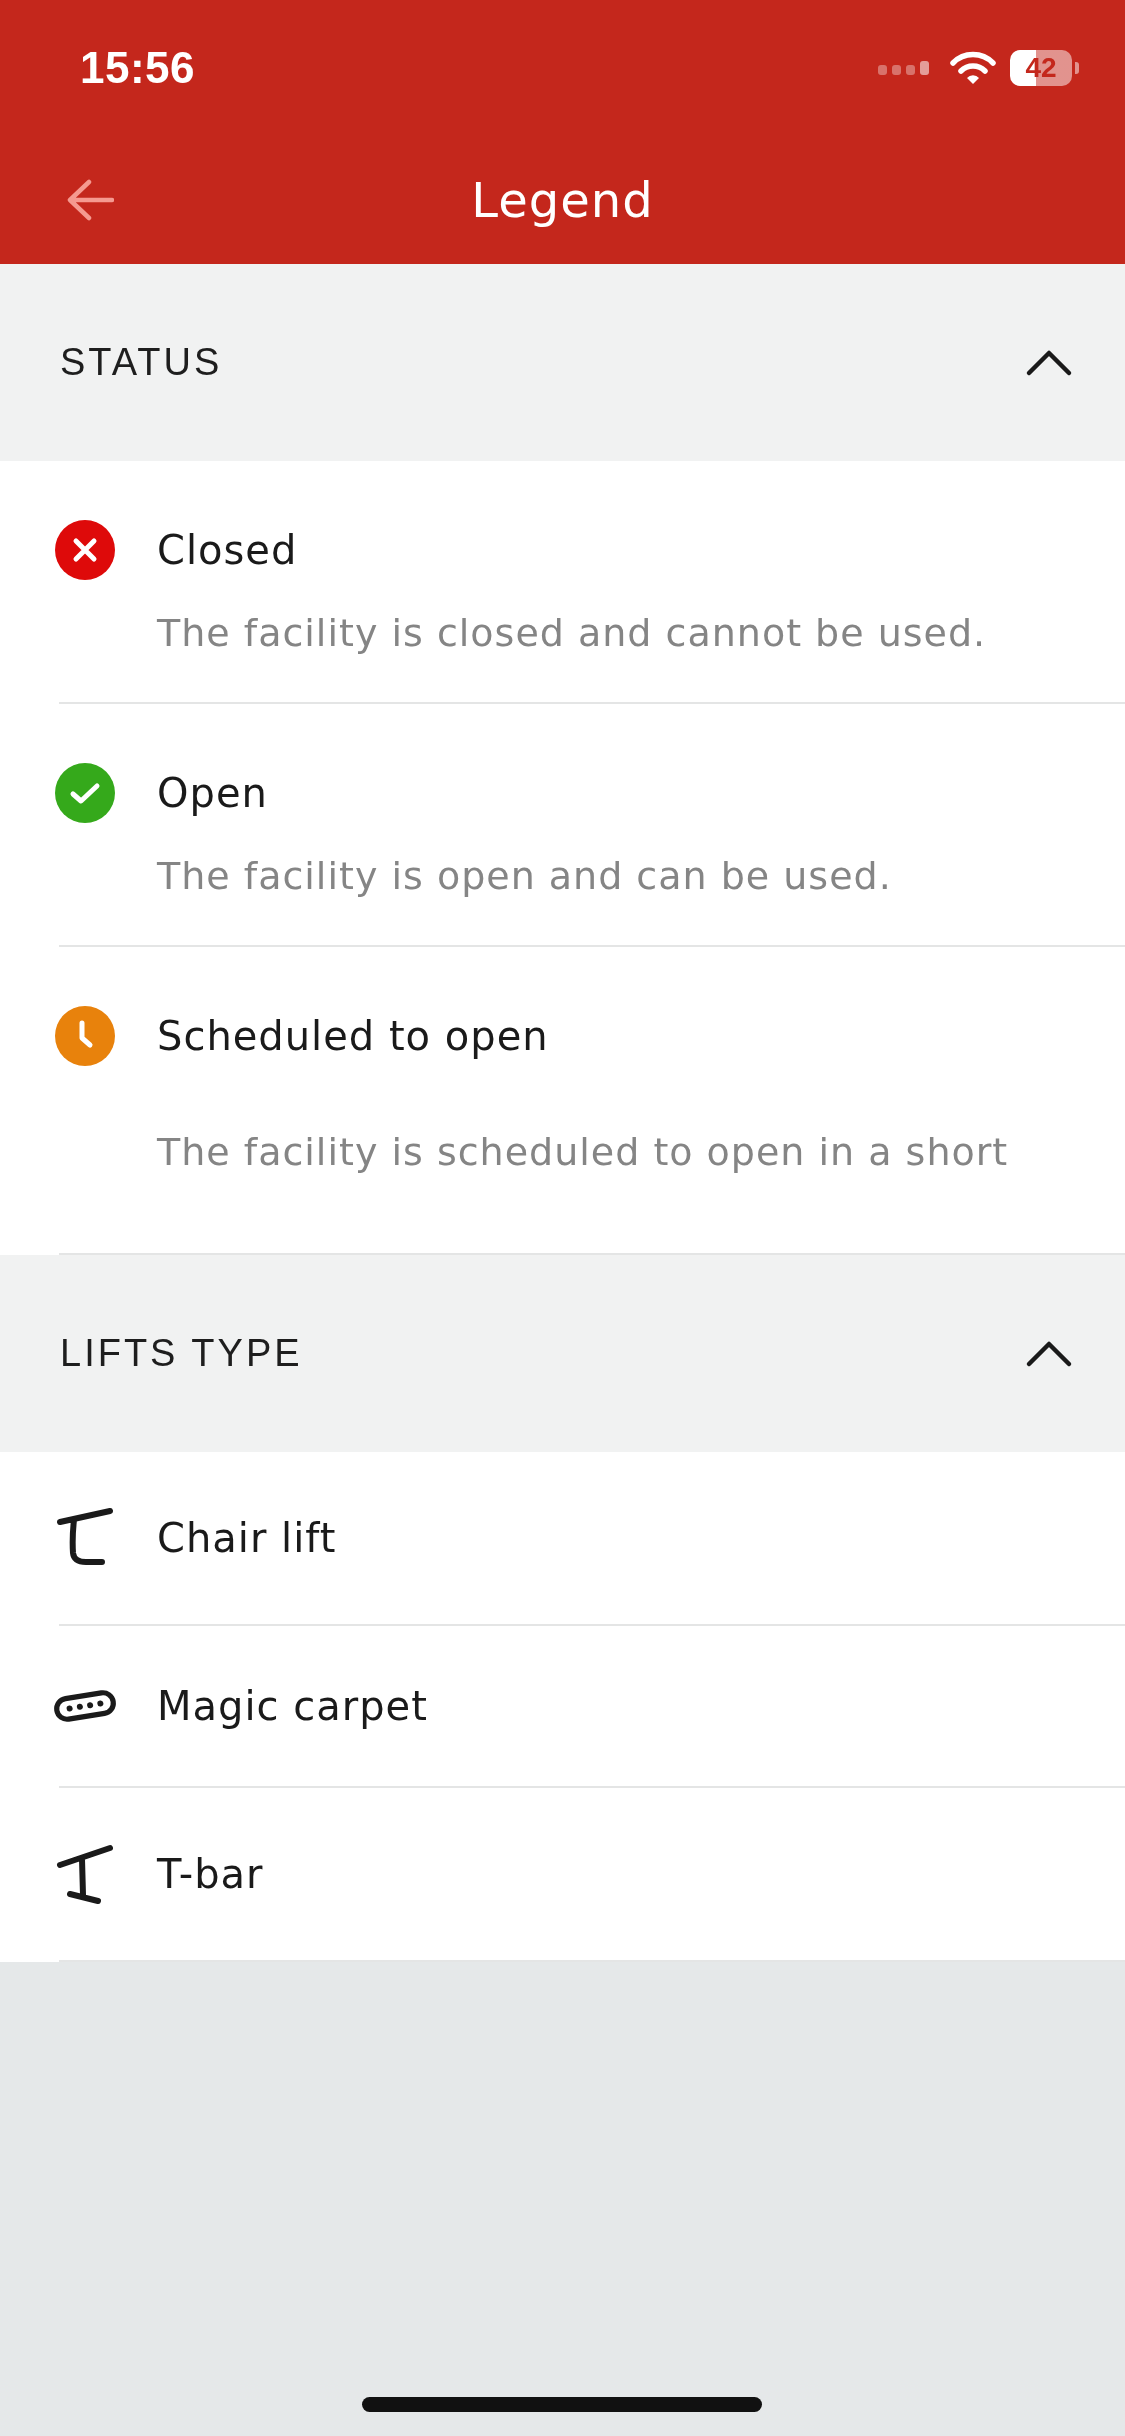 This screenshot has width=1125, height=2436. Describe the element at coordinates (213, 793) in the screenshot. I see `legend-label: Open` at that location.